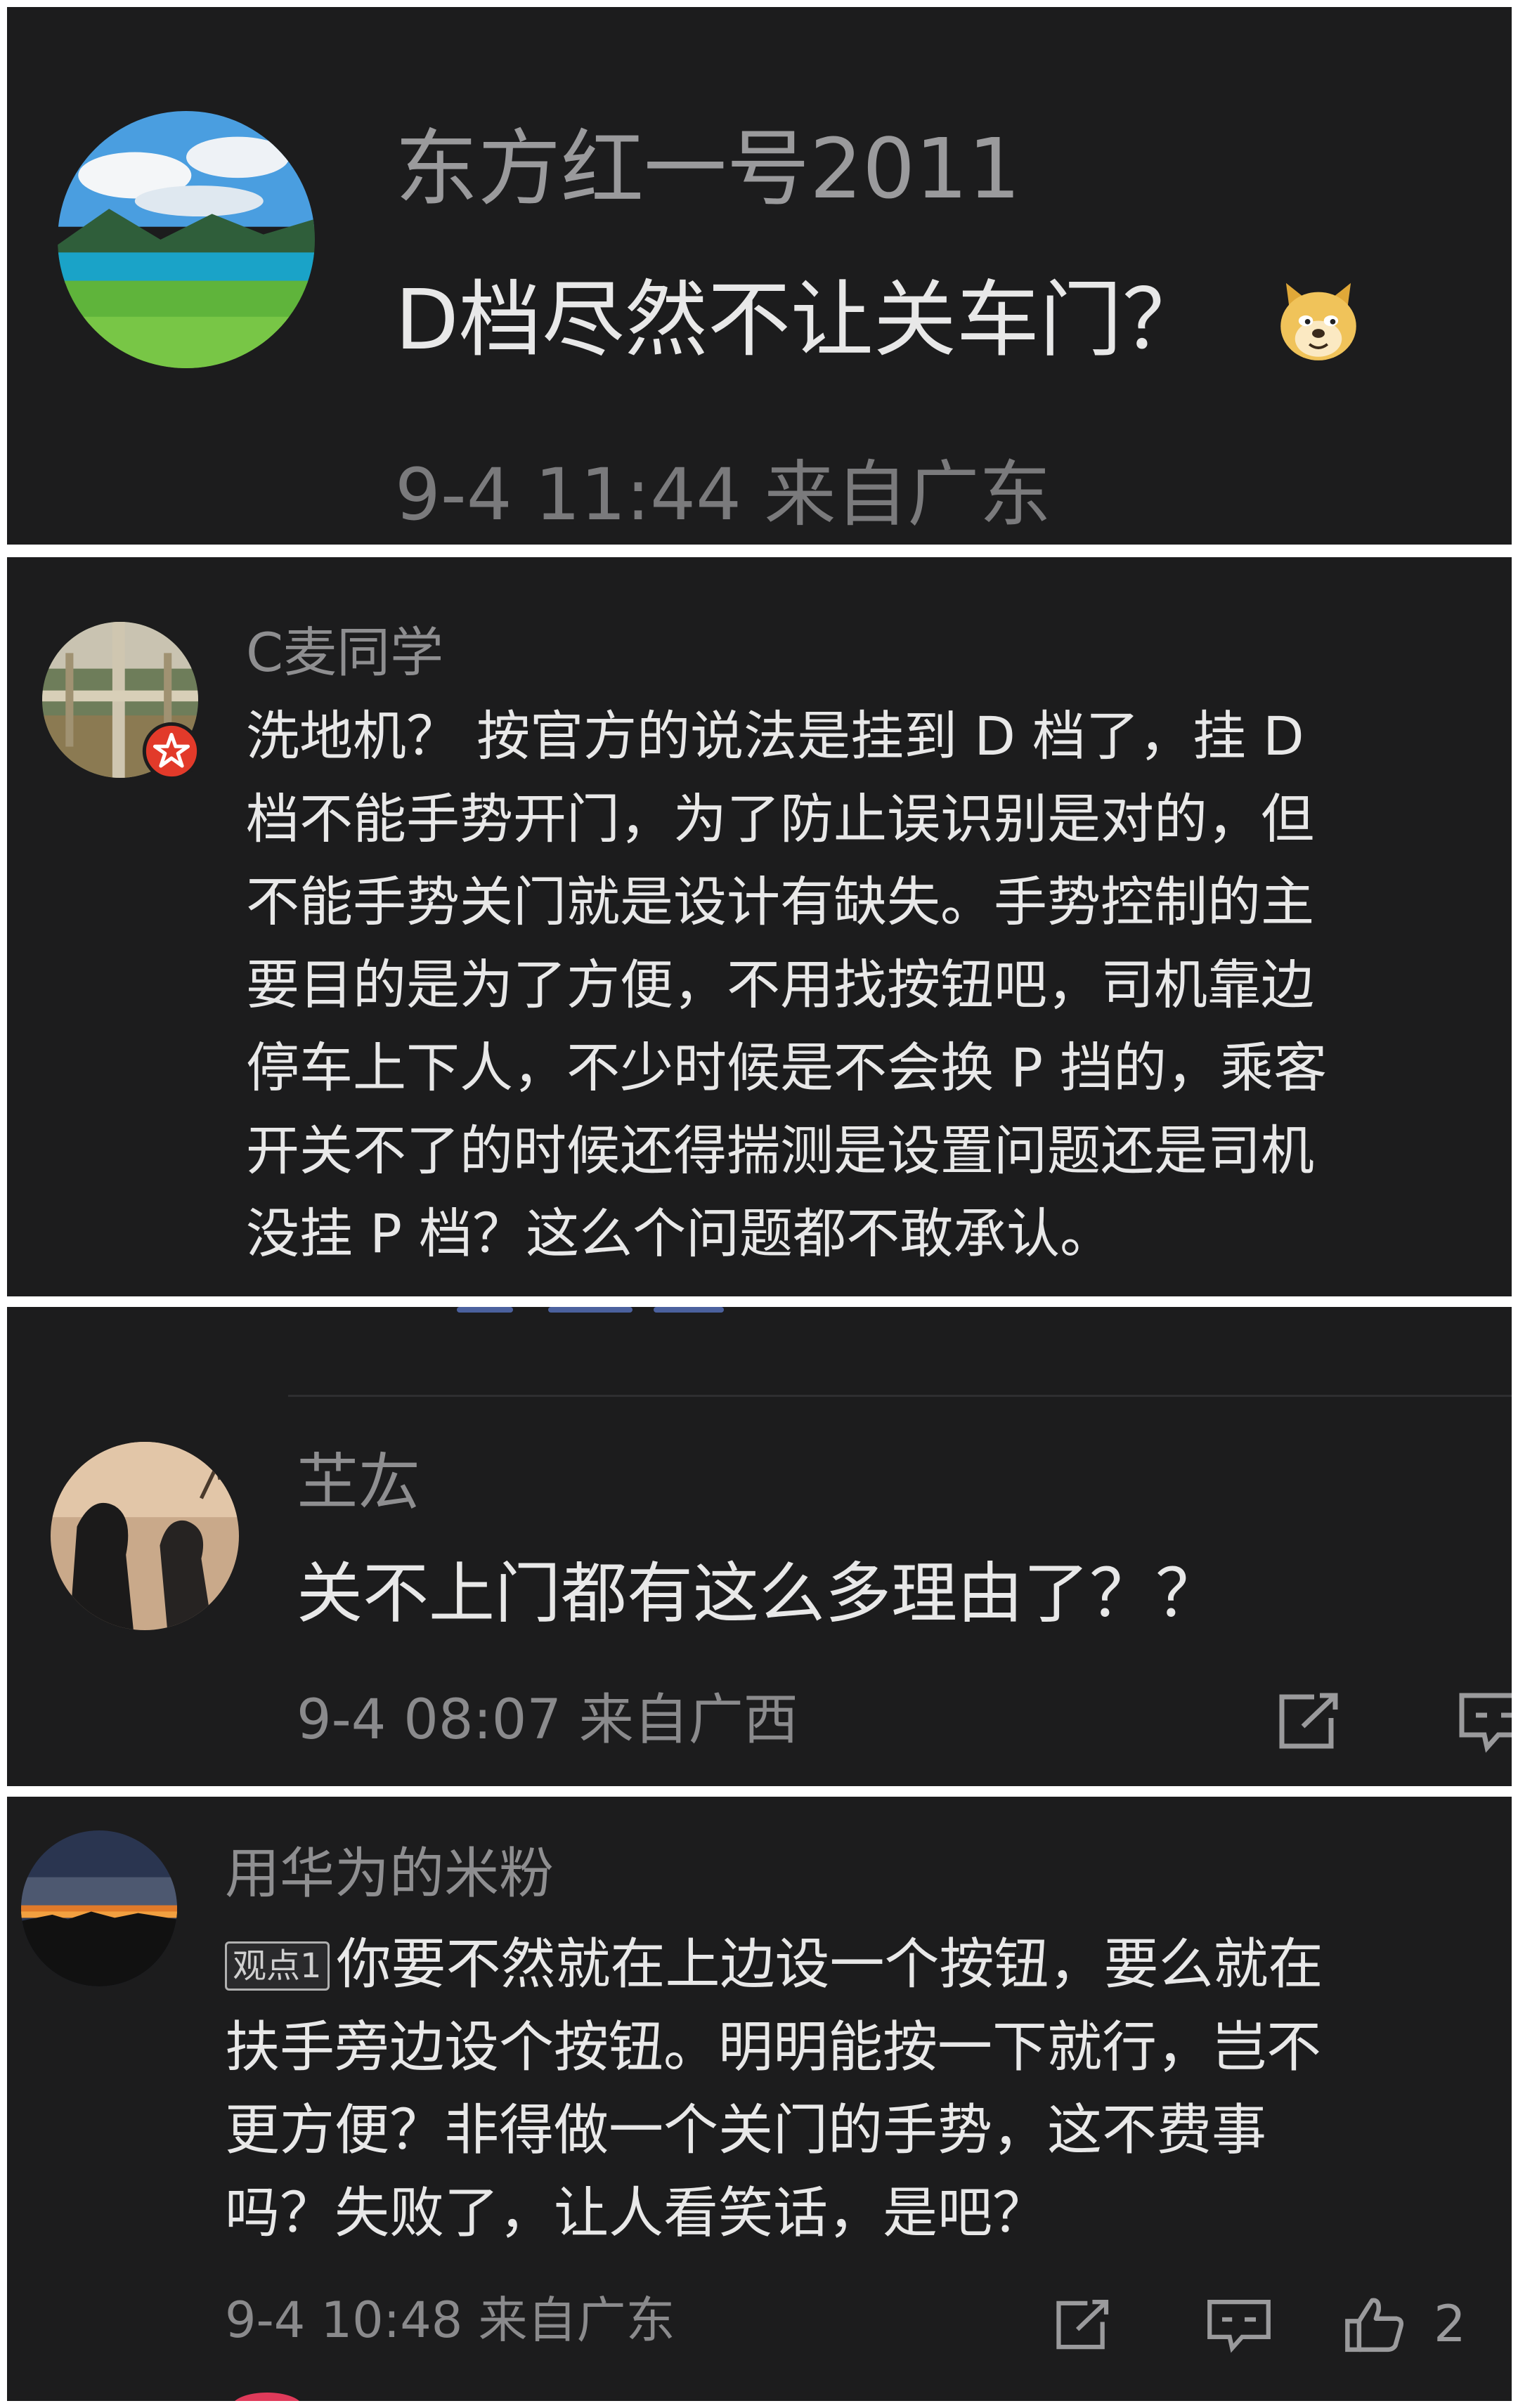 This screenshot has height=2408, width=1518. I want to click on thumbs-up-icon, so click(1374, 2324).